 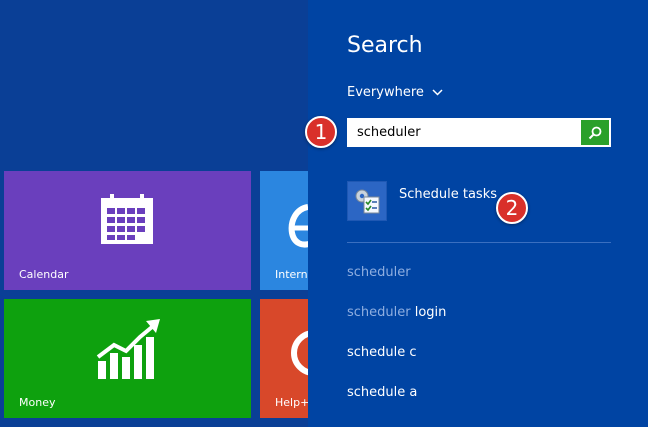 I want to click on search-input, so click(x=466, y=132).